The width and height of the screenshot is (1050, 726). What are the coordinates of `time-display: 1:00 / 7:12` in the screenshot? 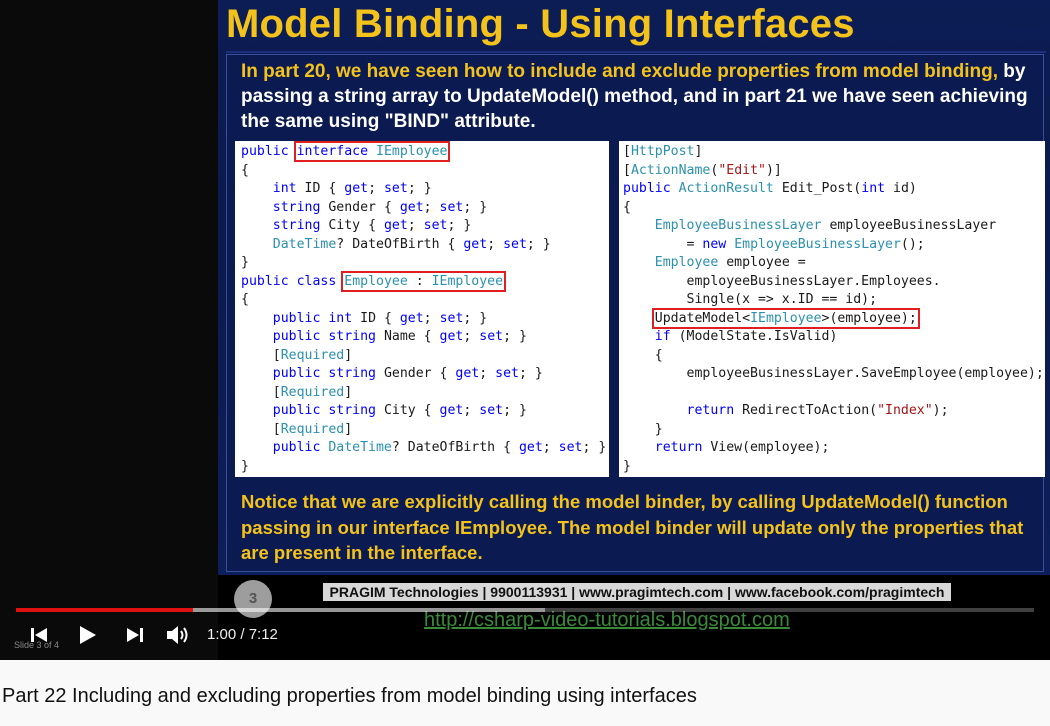 It's located at (242, 634).